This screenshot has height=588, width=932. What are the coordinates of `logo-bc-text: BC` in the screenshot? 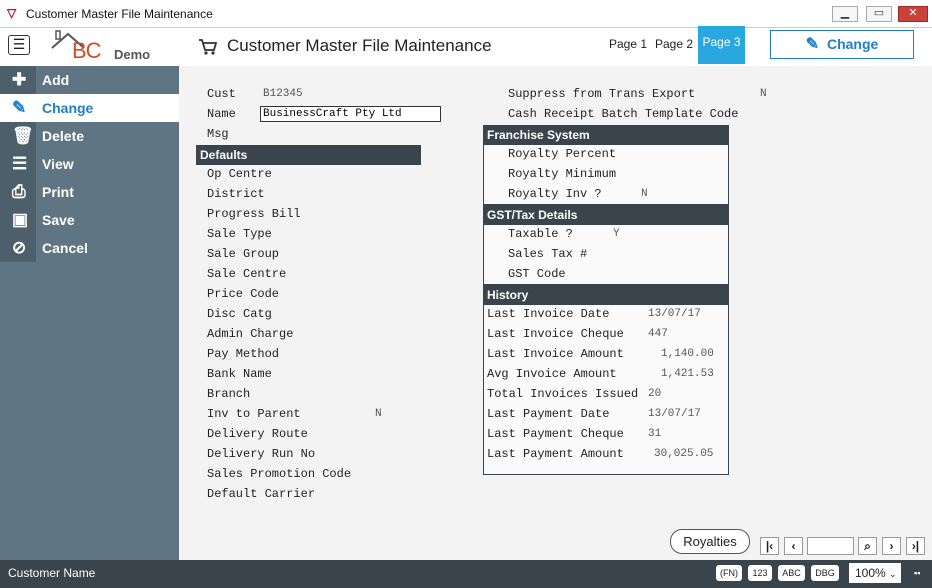 It's located at (87, 50).